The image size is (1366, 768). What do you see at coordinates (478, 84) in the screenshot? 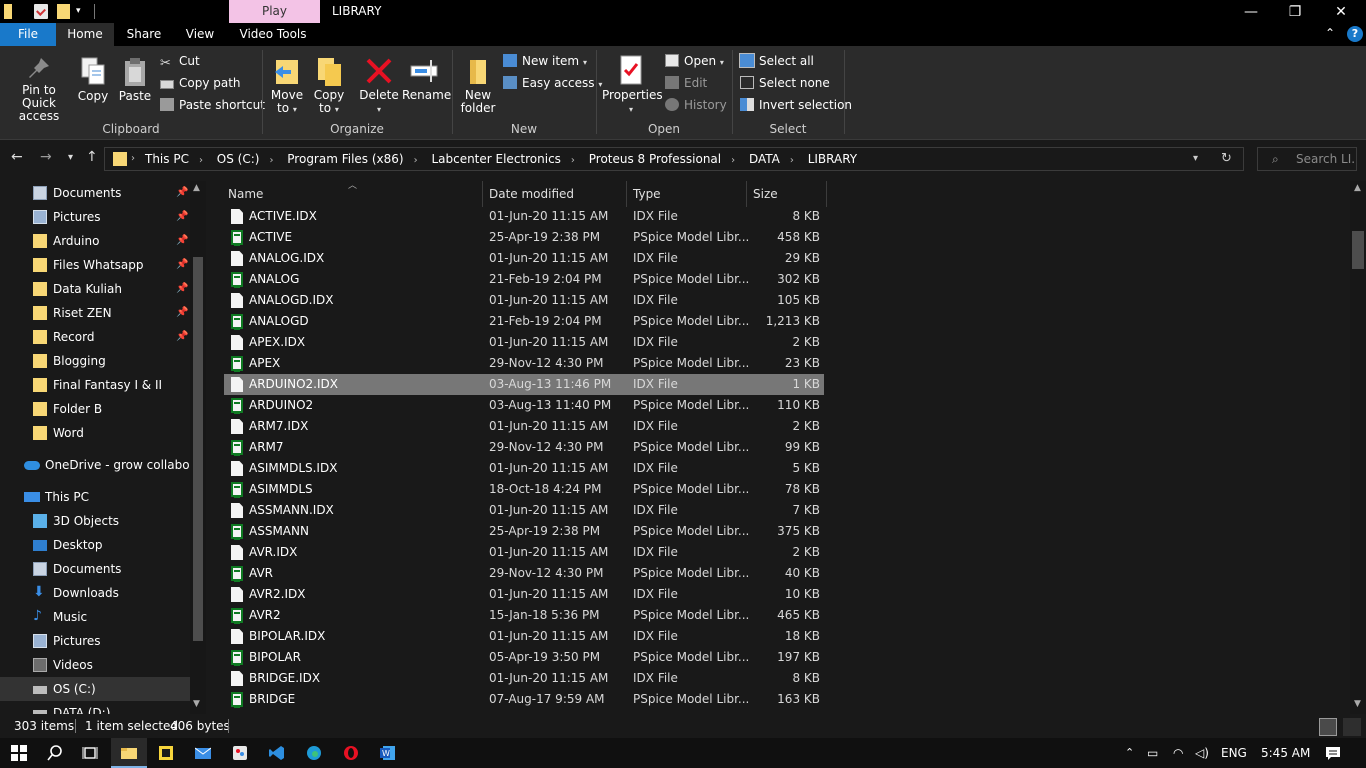
I see `new-folder-button: New folder` at bounding box center [478, 84].